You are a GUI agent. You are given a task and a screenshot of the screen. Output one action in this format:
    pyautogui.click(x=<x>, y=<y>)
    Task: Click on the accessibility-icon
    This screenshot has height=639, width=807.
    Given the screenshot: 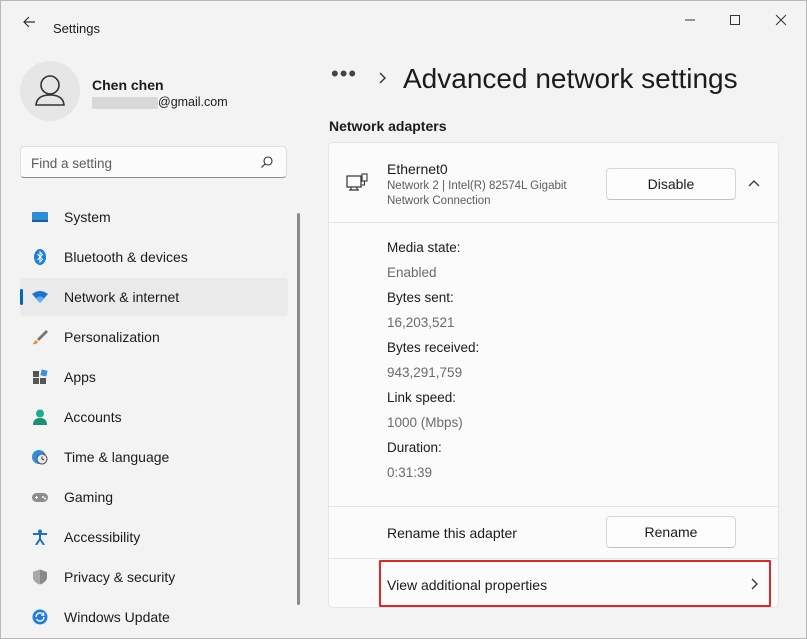 What is the action you would take?
    pyautogui.click(x=40, y=537)
    